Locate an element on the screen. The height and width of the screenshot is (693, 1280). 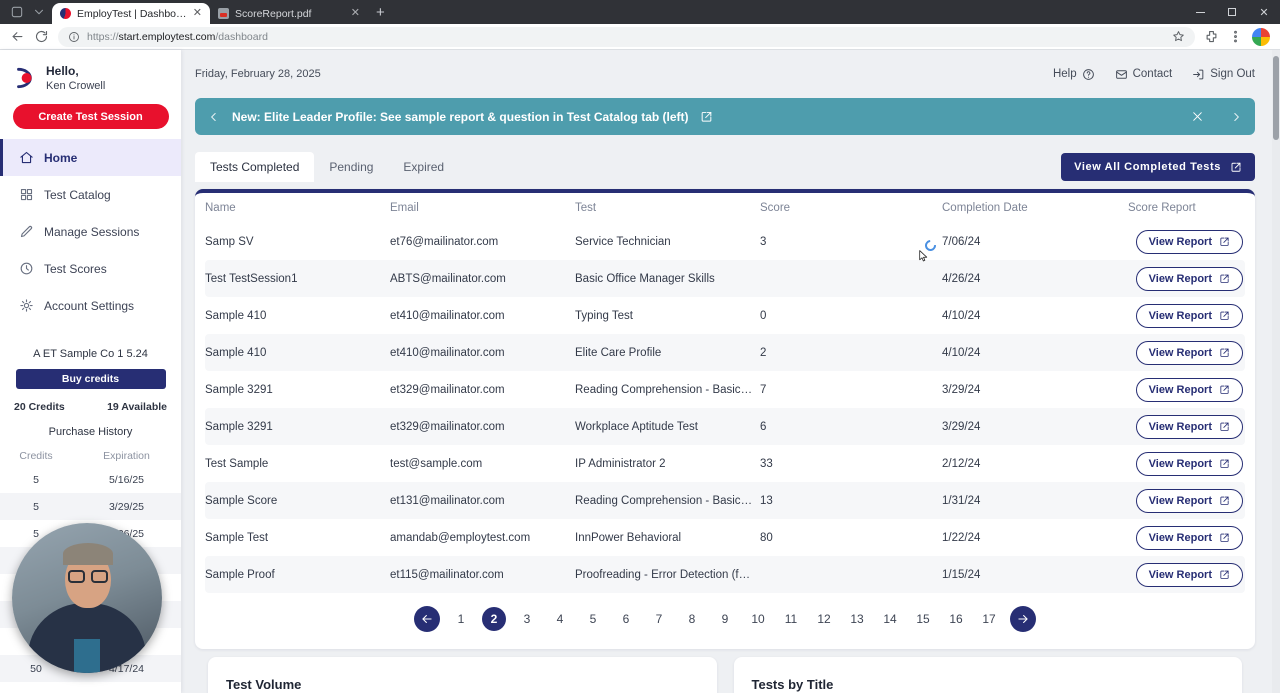
clock-icon is located at coordinates (26, 268).